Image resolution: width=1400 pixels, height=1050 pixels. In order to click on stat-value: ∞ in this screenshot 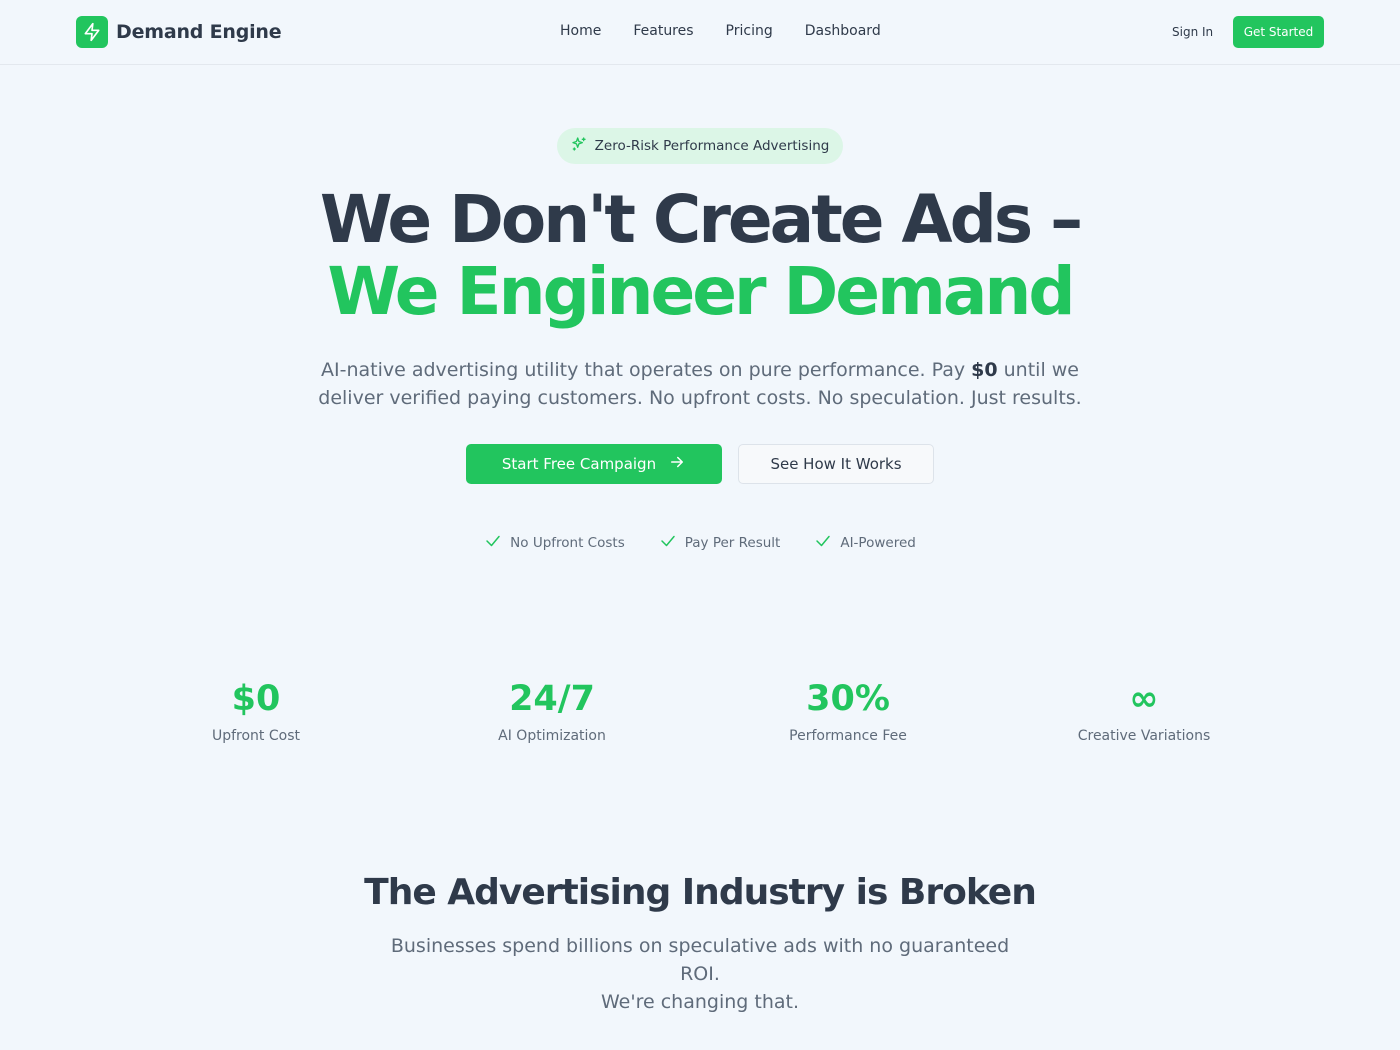, I will do `click(1144, 699)`.